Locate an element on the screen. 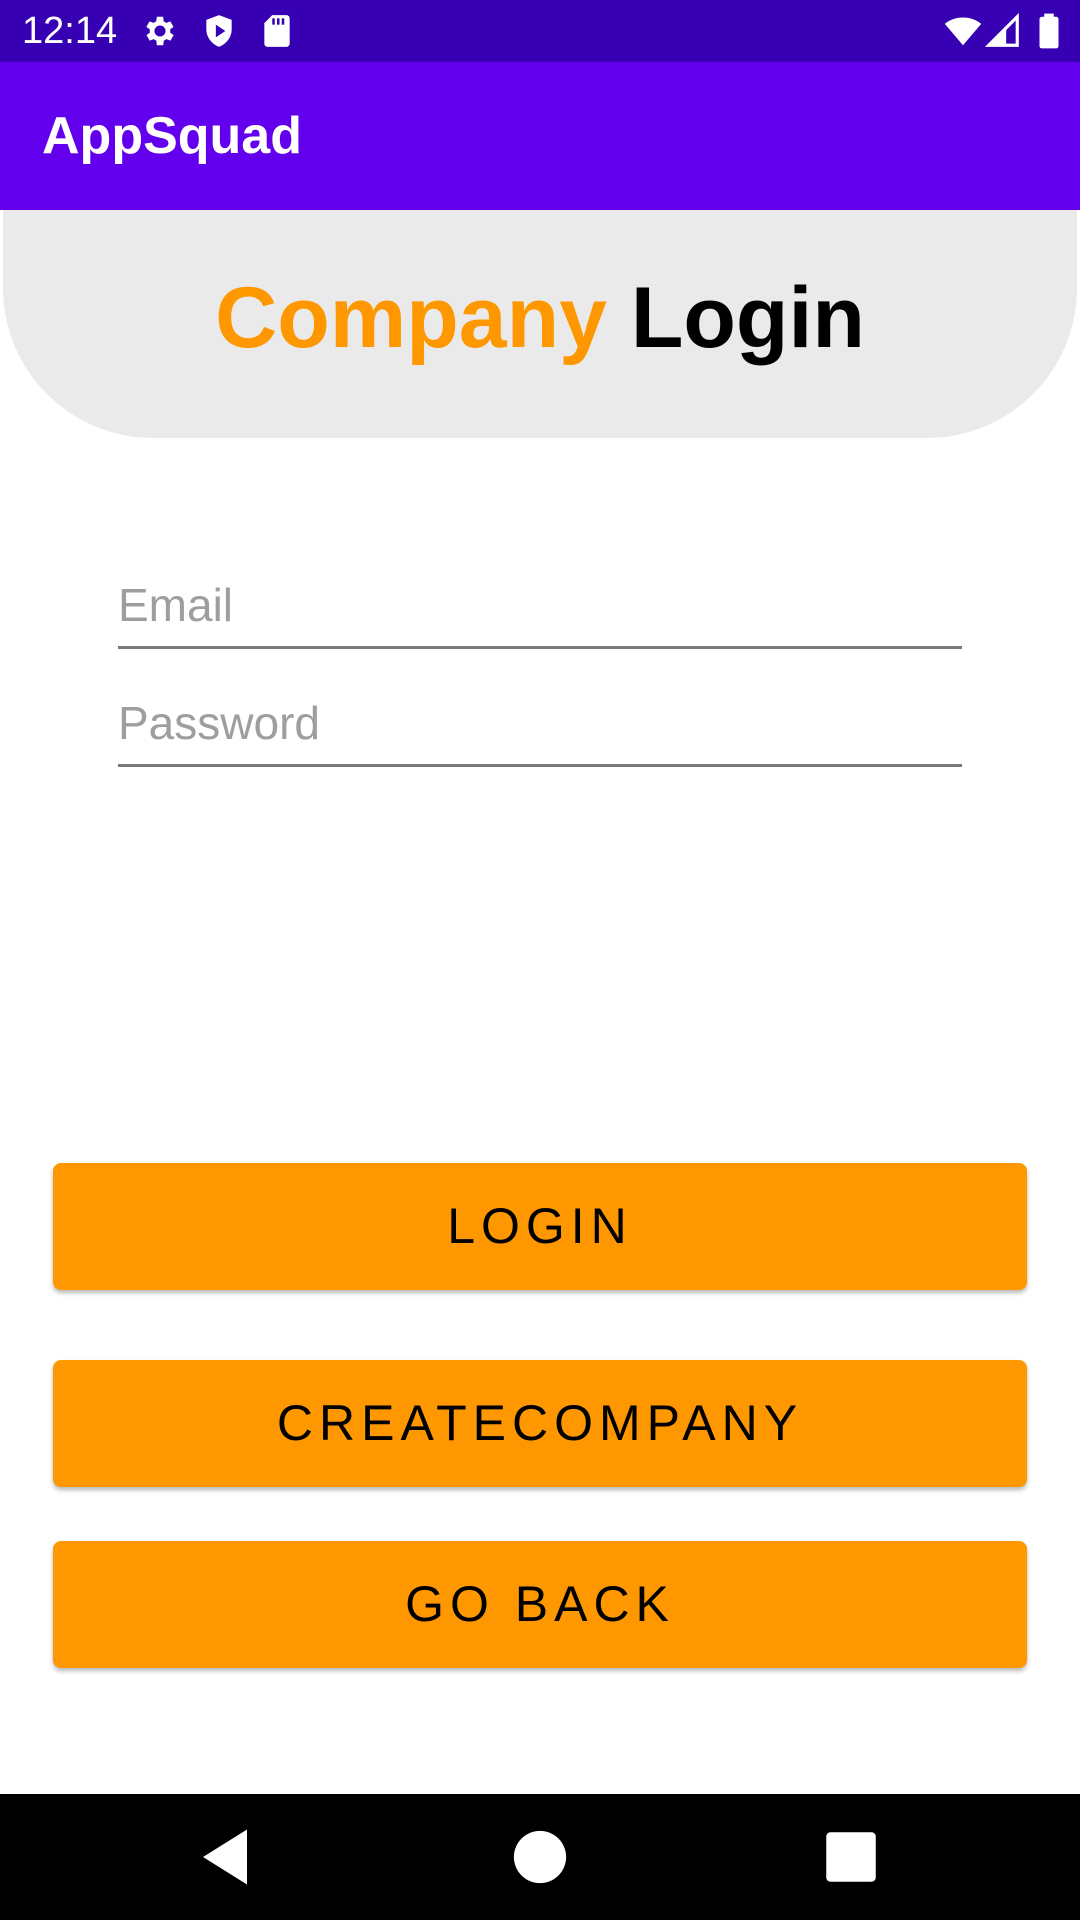 The height and width of the screenshot is (1920, 1080). app-title: AppSquad is located at coordinates (172, 136).